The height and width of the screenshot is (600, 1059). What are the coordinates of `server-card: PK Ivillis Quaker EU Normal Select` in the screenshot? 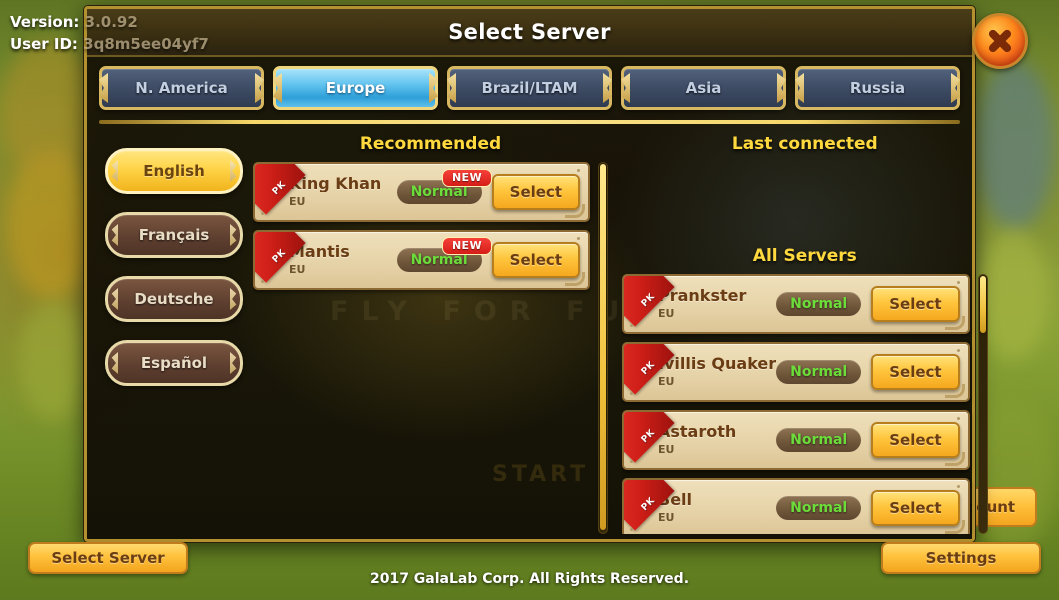 It's located at (796, 372).